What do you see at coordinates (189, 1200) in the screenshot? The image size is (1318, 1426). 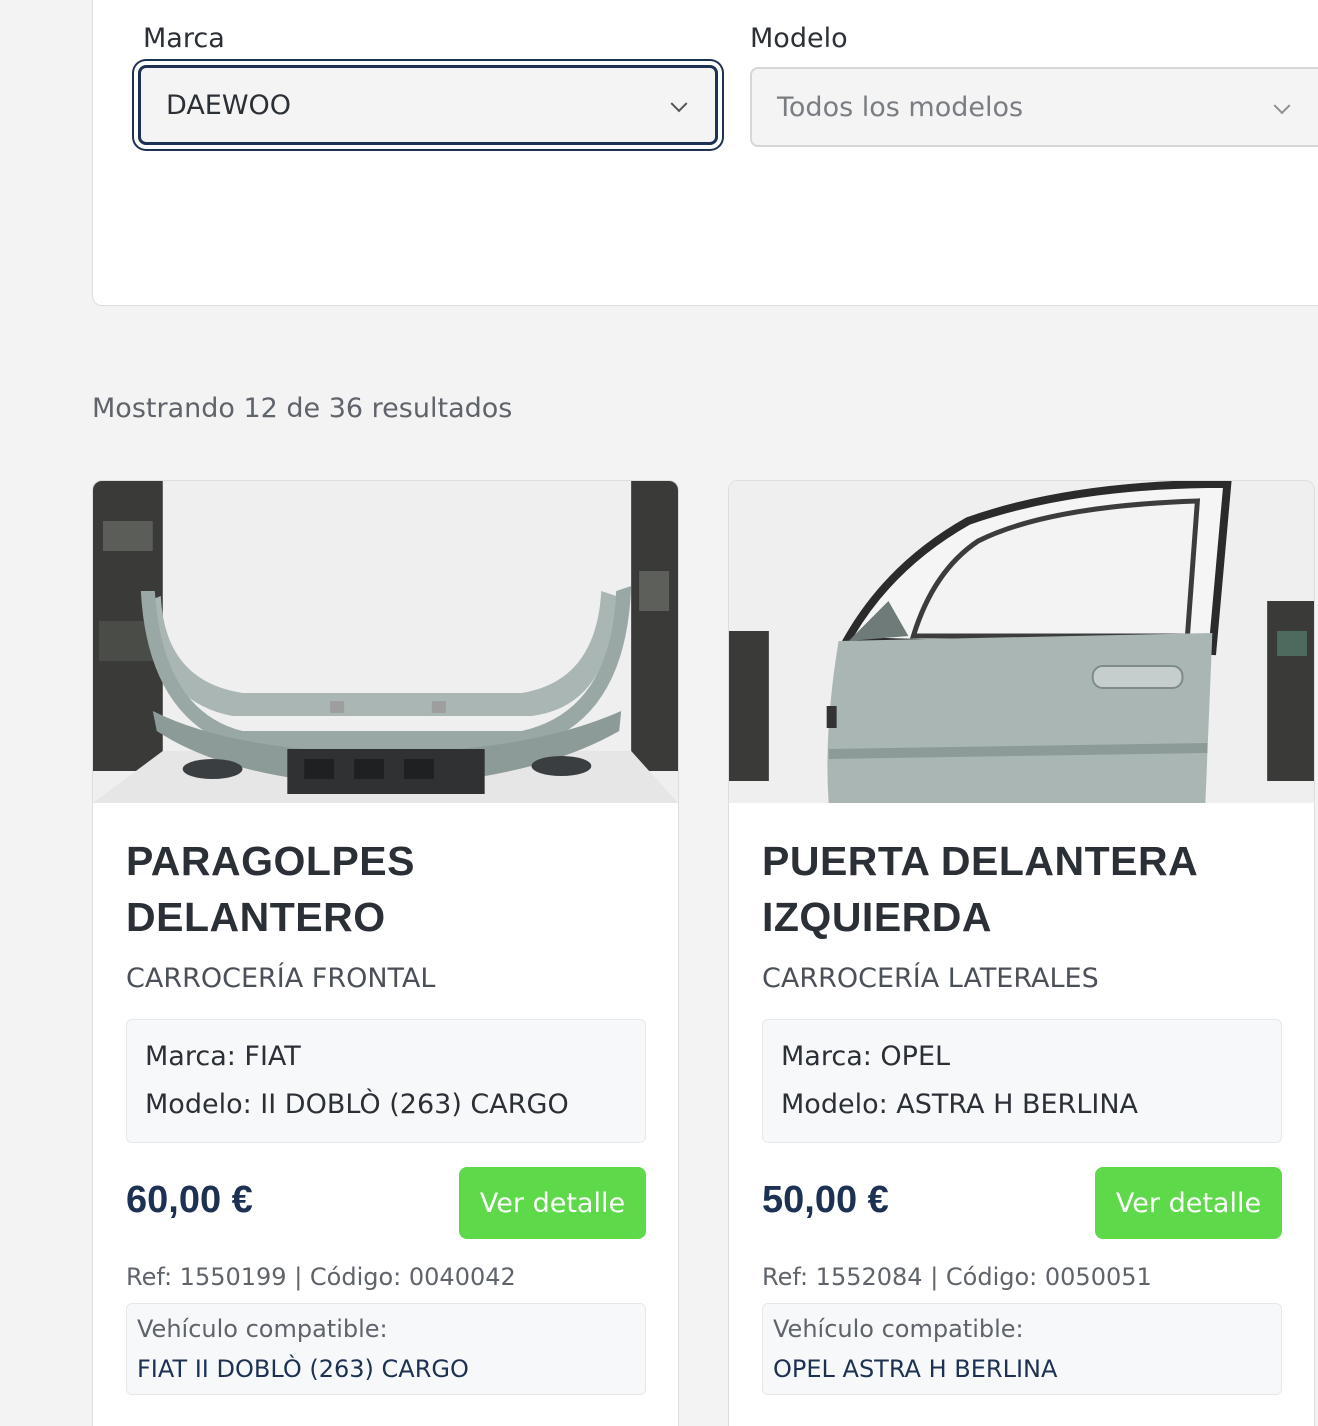 I see `product-price: 60,00 €` at bounding box center [189, 1200].